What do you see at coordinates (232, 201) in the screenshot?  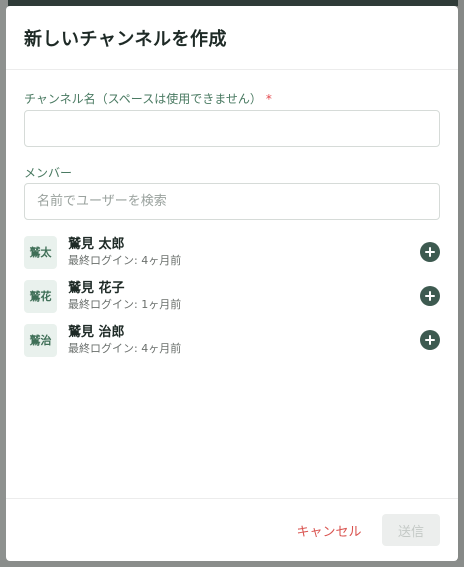 I see `user-search-input` at bounding box center [232, 201].